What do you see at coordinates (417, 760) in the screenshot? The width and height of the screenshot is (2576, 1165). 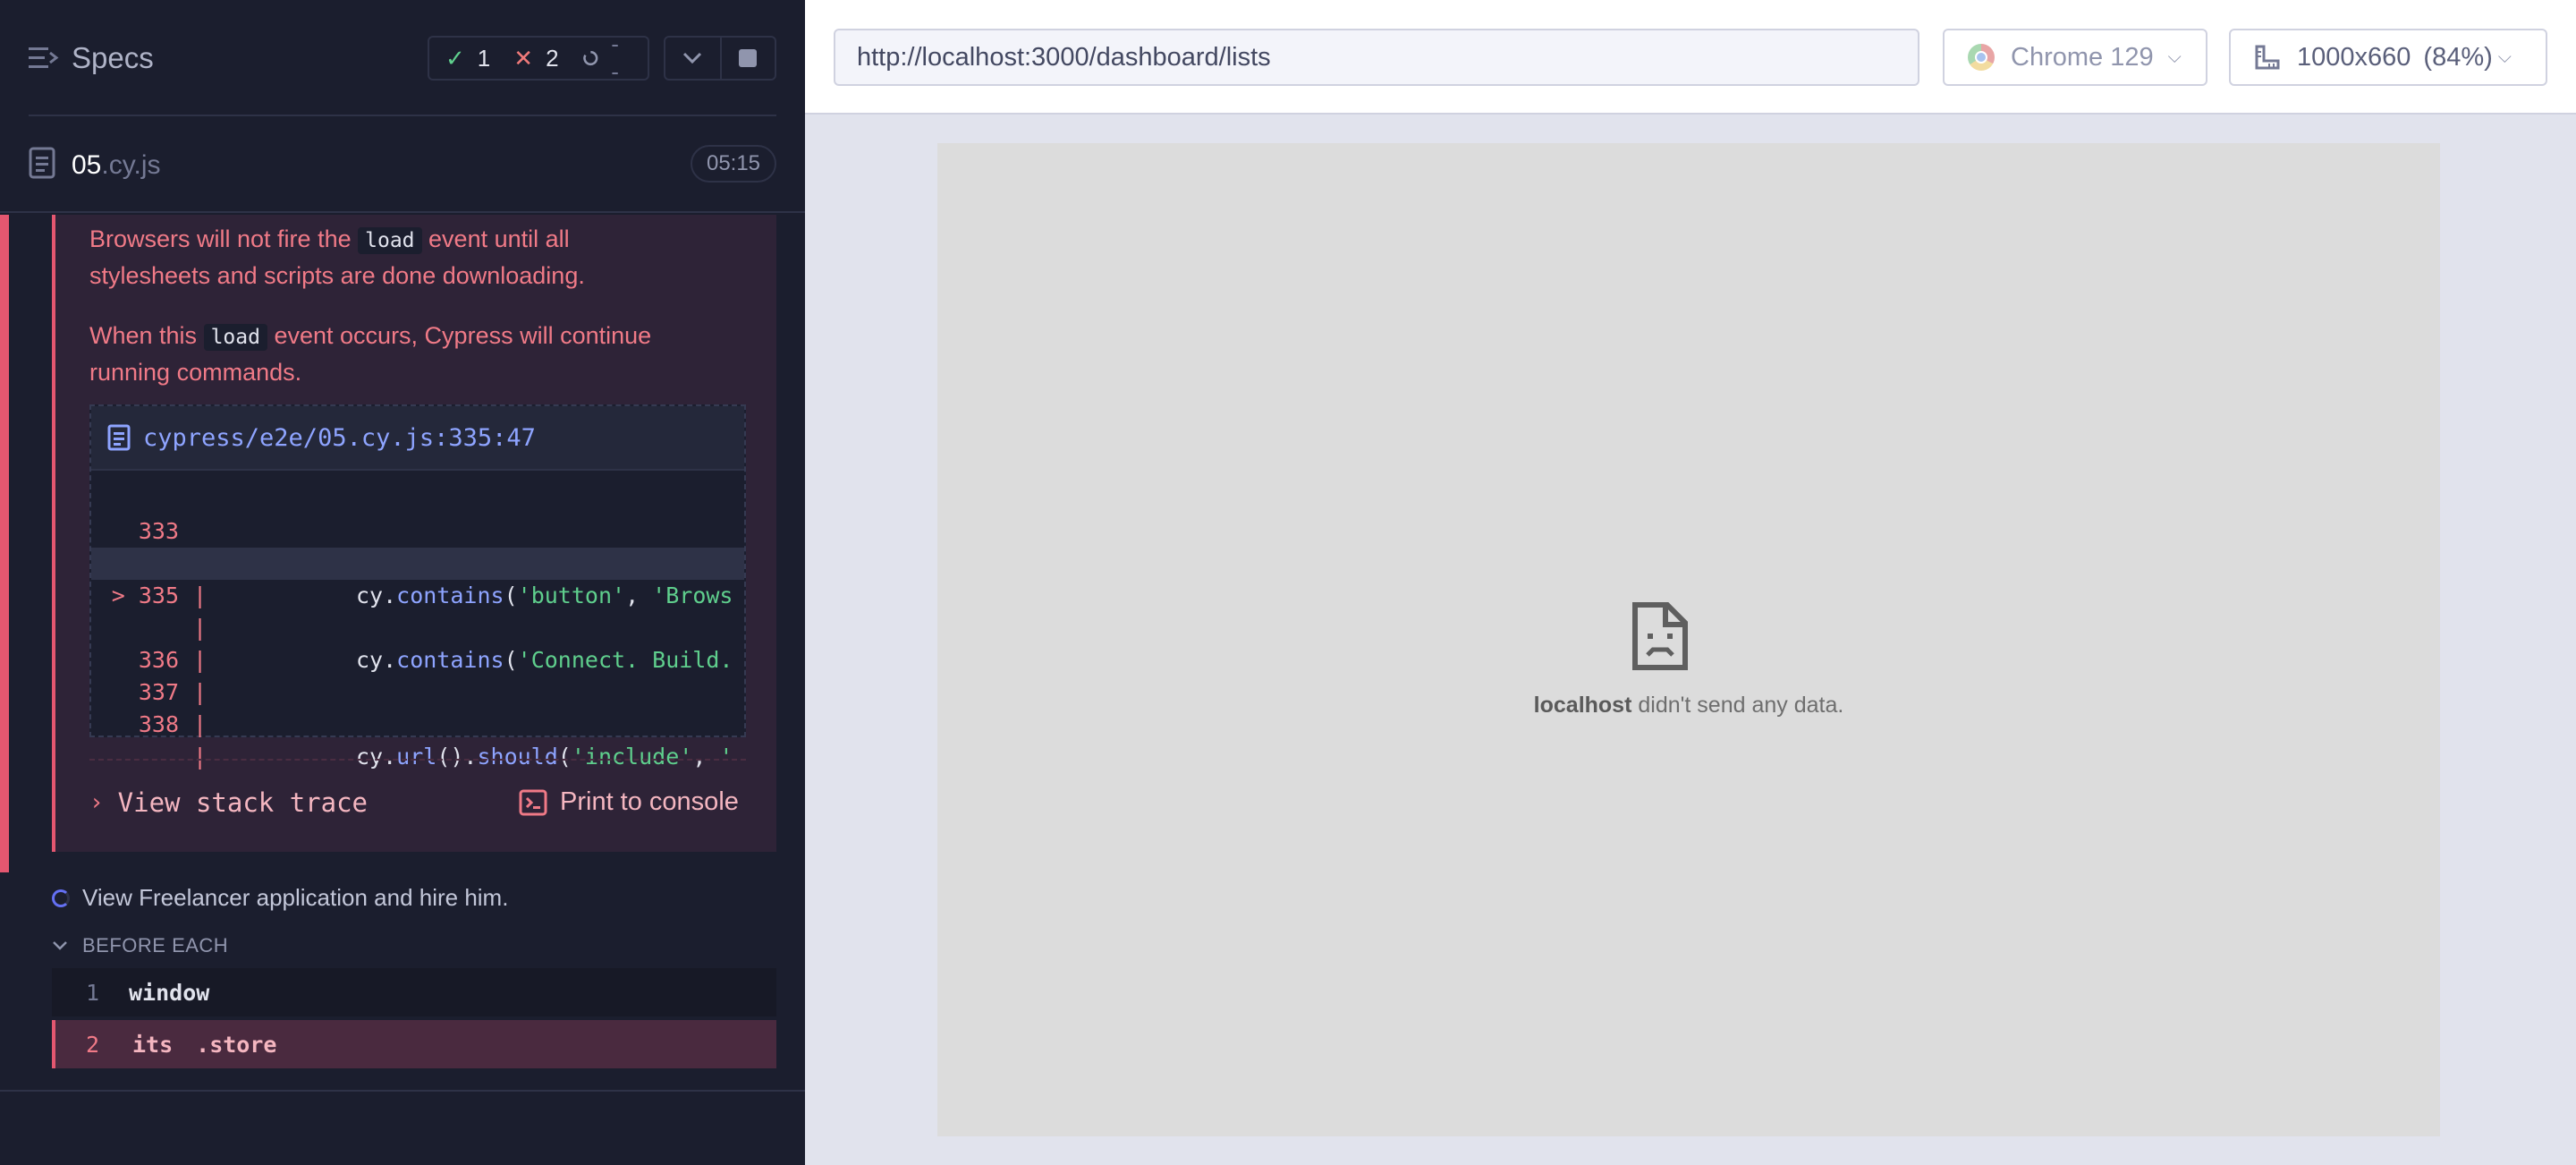 I see `error-divider` at bounding box center [417, 760].